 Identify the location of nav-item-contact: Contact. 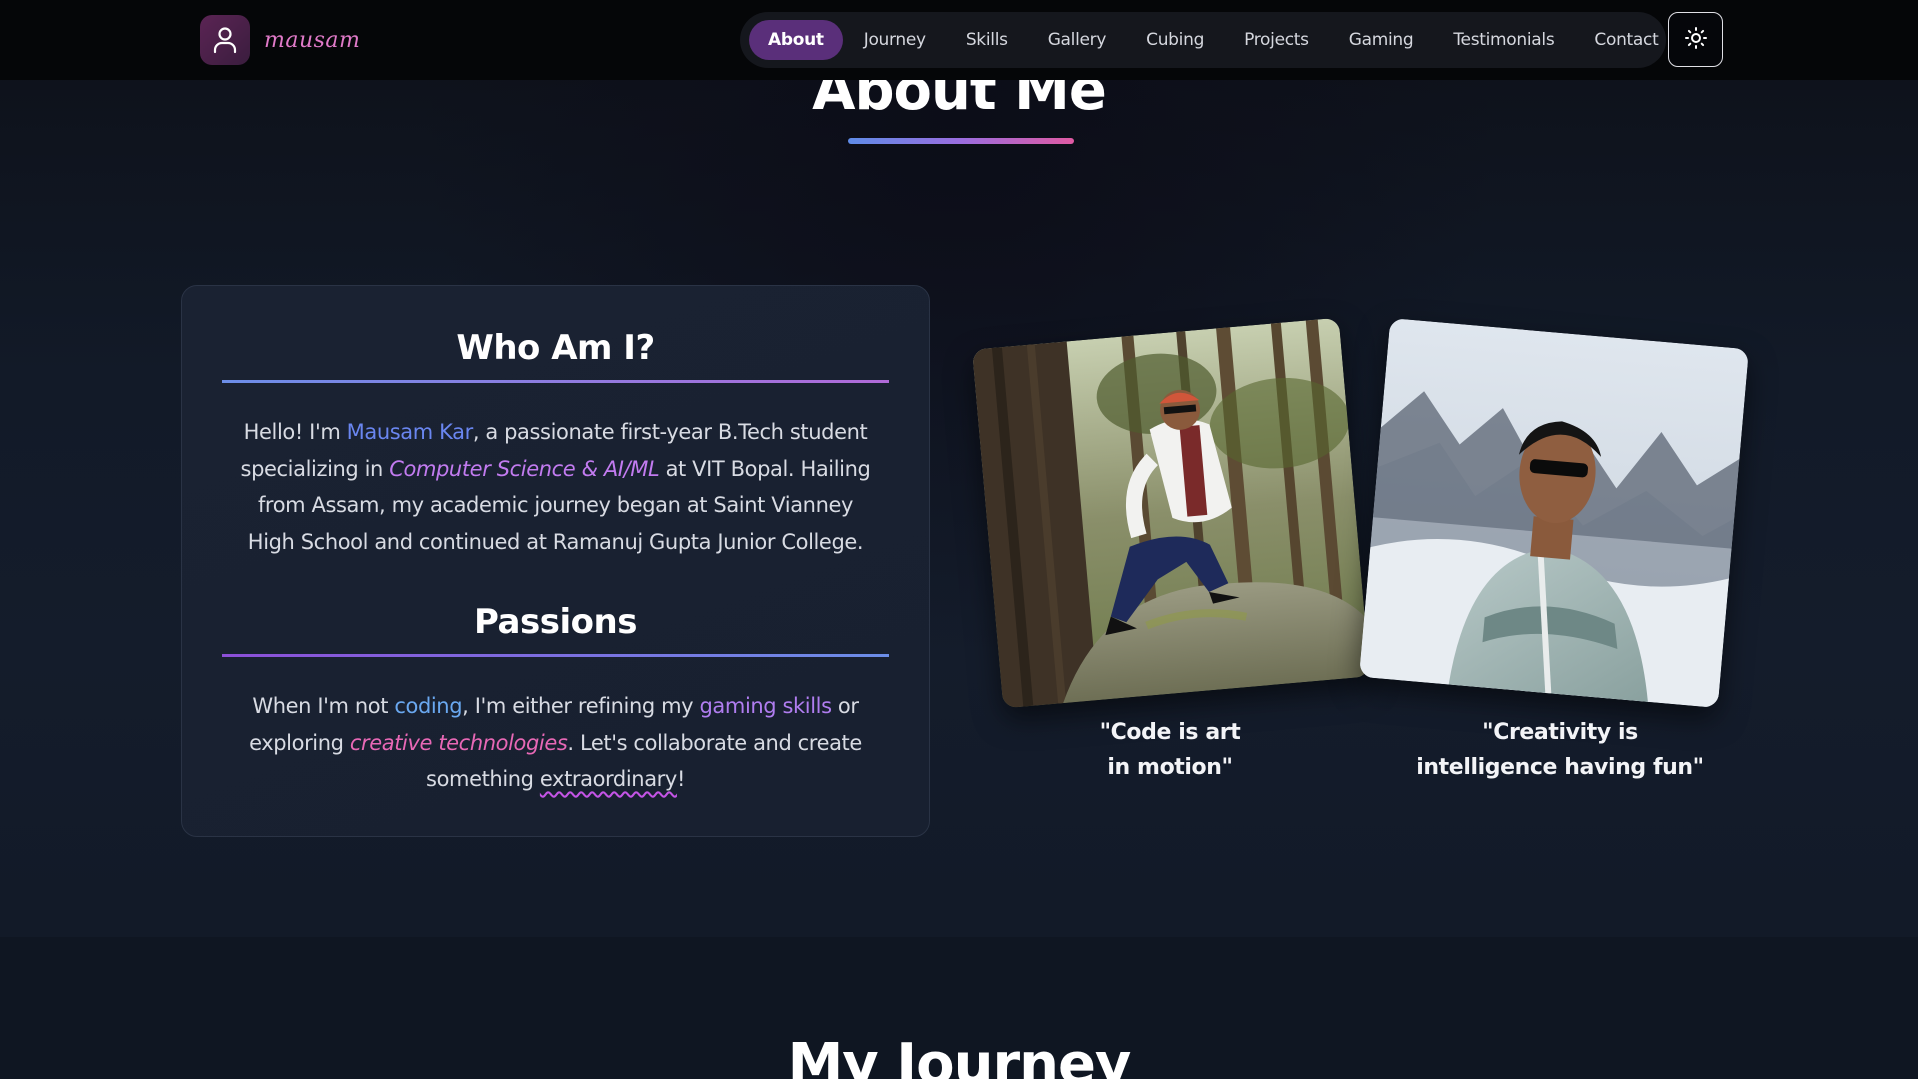
(1626, 40).